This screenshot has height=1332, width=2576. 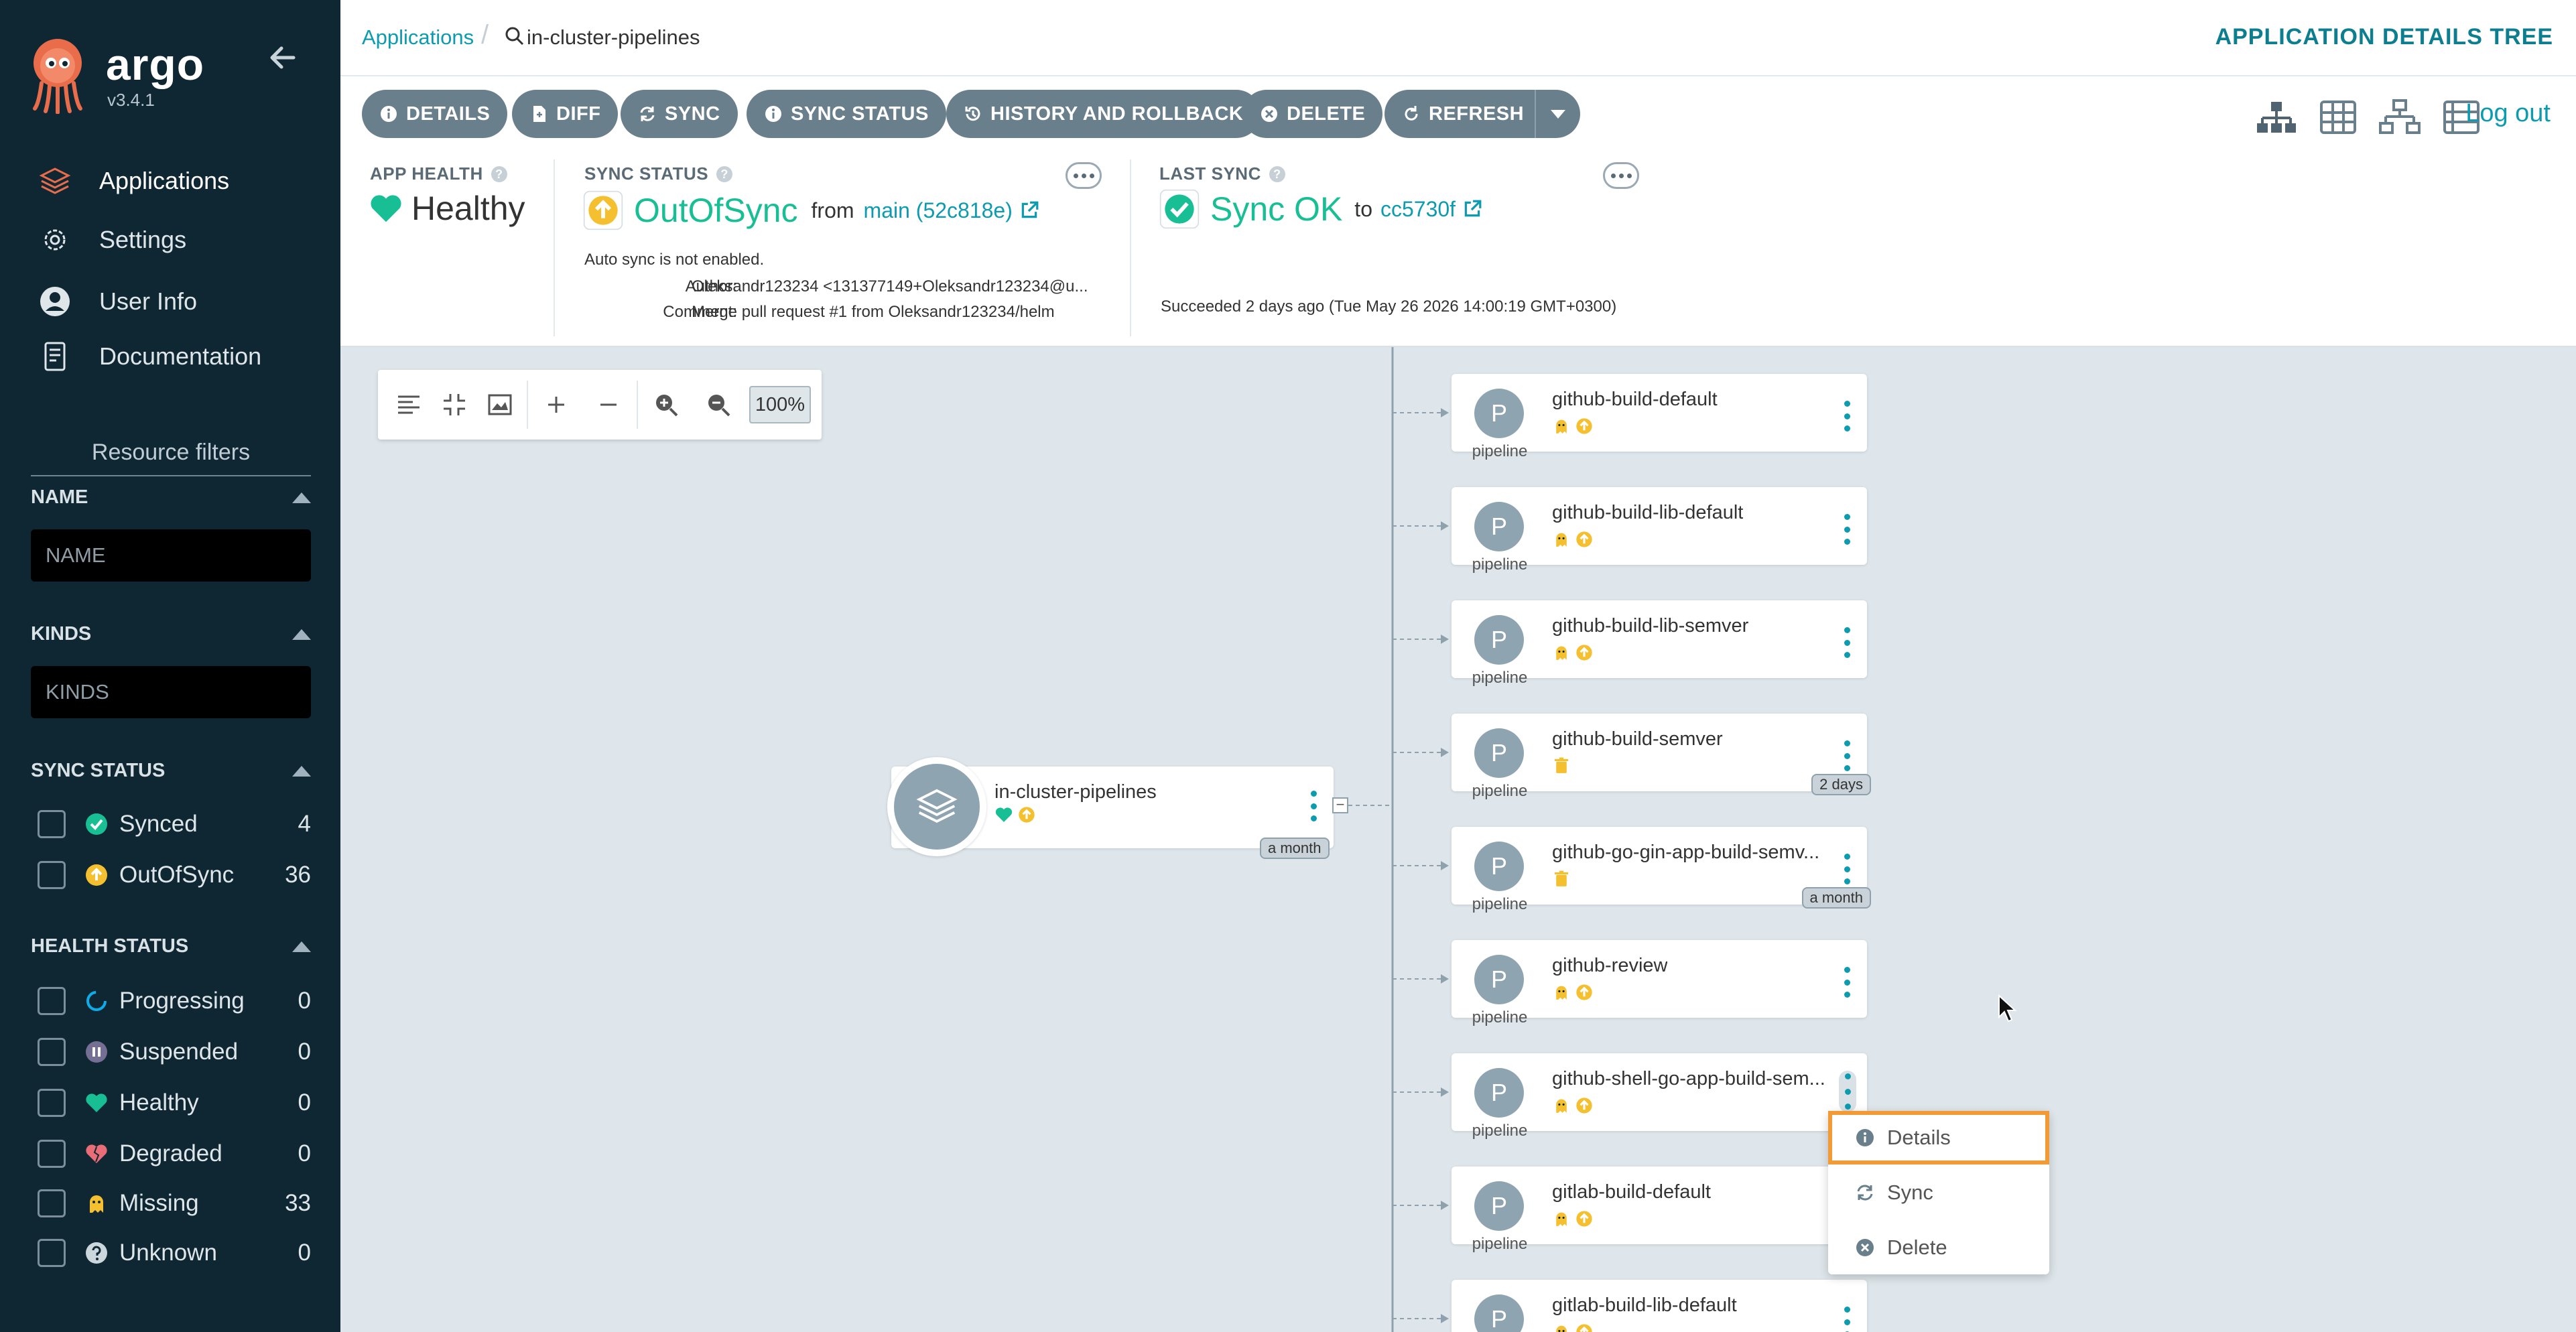 I want to click on pipeline-node: Ppipeline github-build-default, so click(x=1659, y=417).